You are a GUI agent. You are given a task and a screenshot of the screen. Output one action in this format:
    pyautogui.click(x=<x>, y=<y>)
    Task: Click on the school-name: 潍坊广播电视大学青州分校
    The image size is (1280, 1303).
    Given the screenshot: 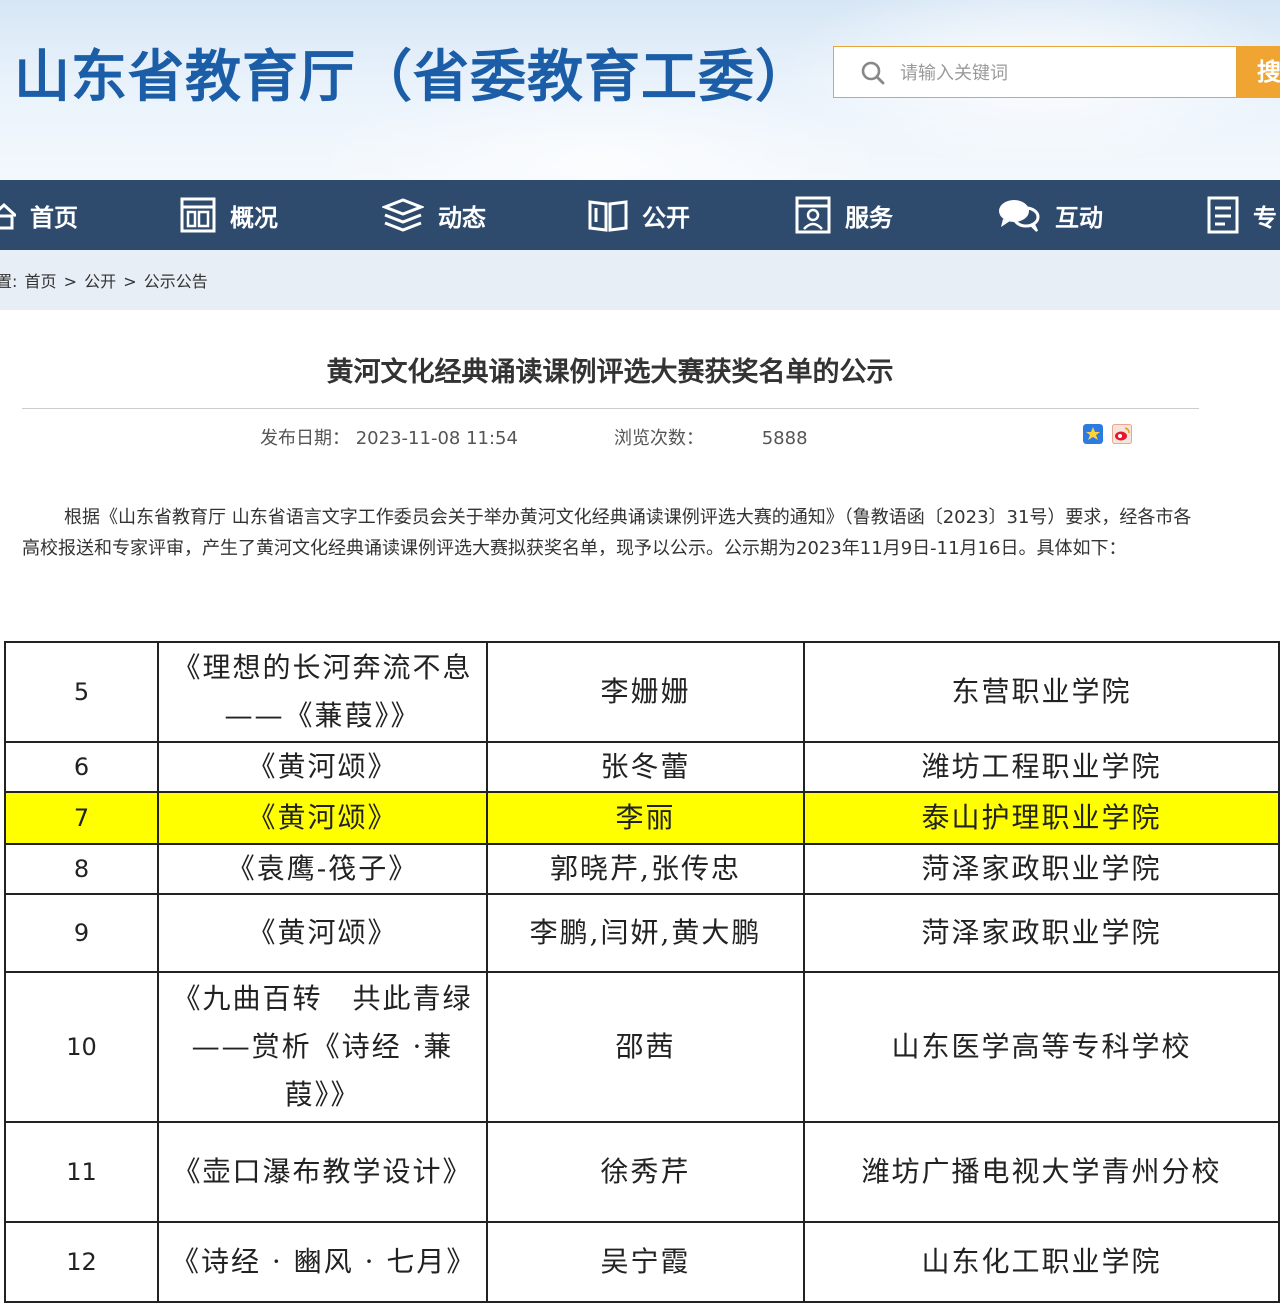 What is the action you would take?
    pyautogui.click(x=1041, y=1172)
    